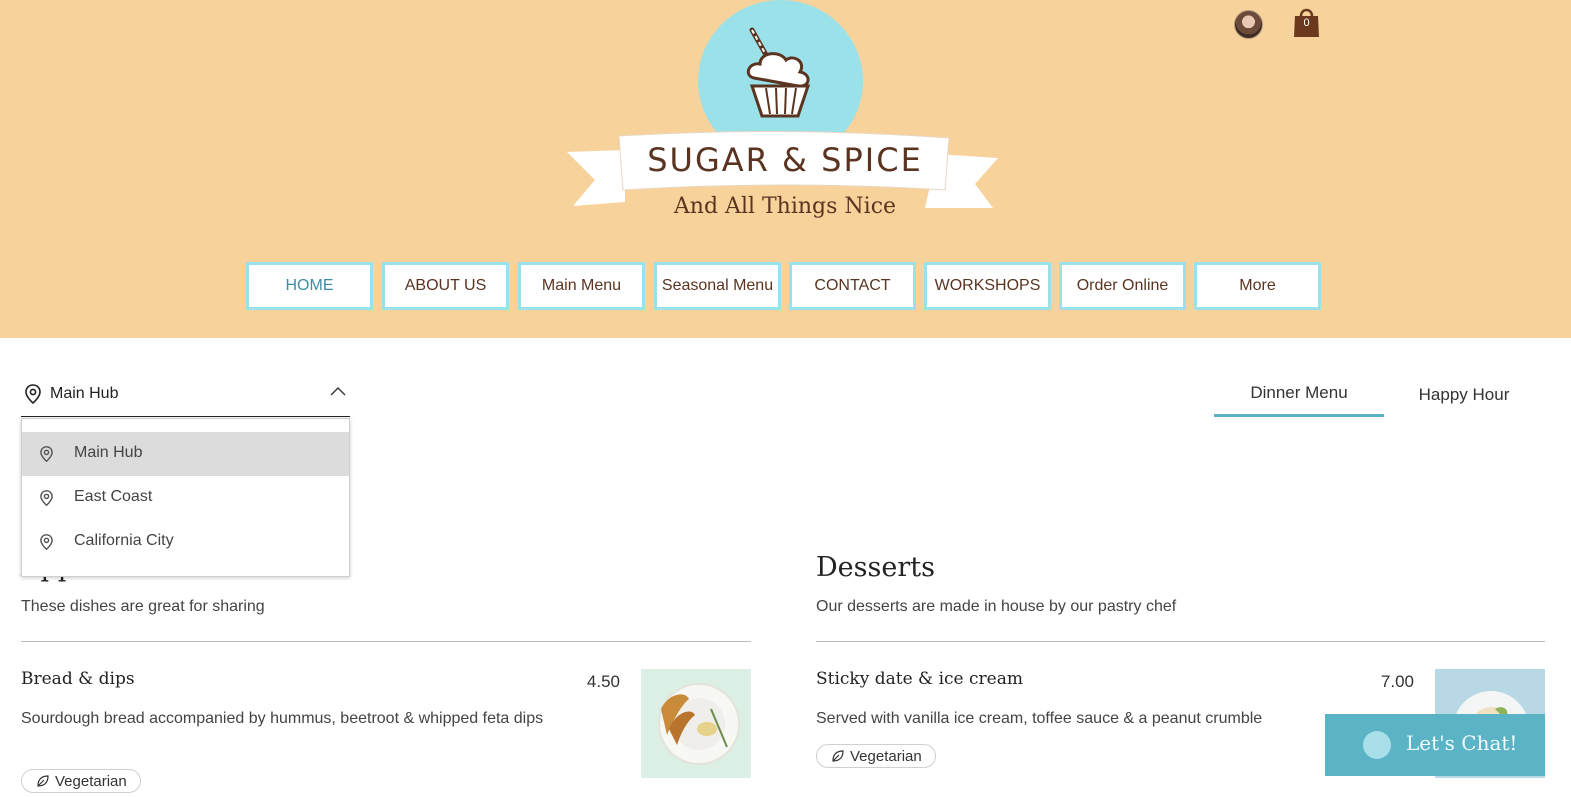 This screenshot has height=797, width=1571. I want to click on chat-label: Let's Chat!, so click(1462, 743).